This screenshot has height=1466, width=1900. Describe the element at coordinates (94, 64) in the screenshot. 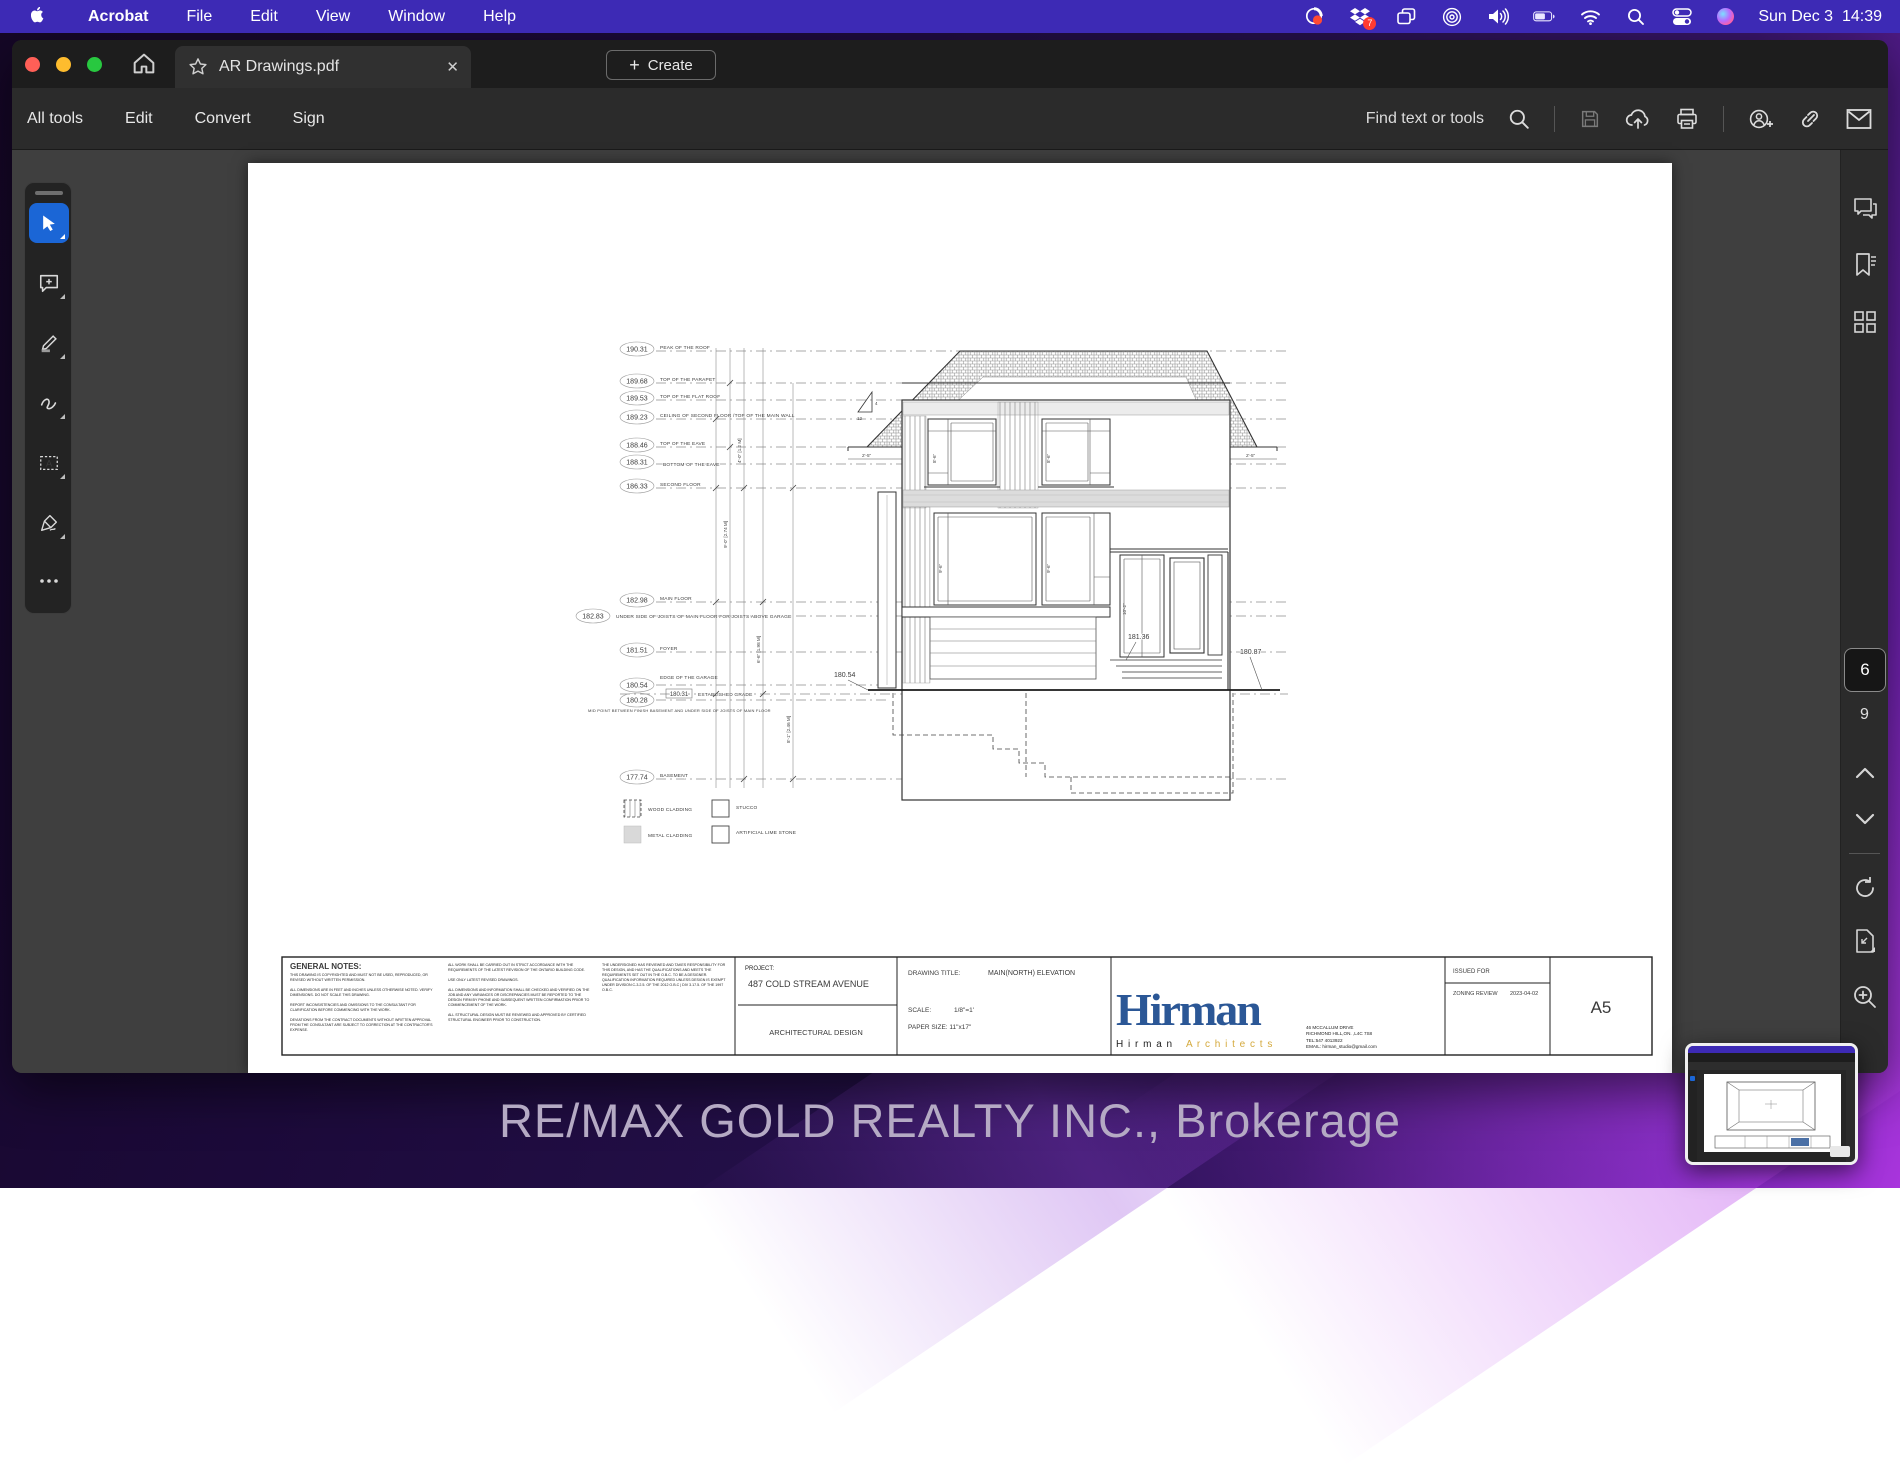

I see `zoom-window-button` at that location.